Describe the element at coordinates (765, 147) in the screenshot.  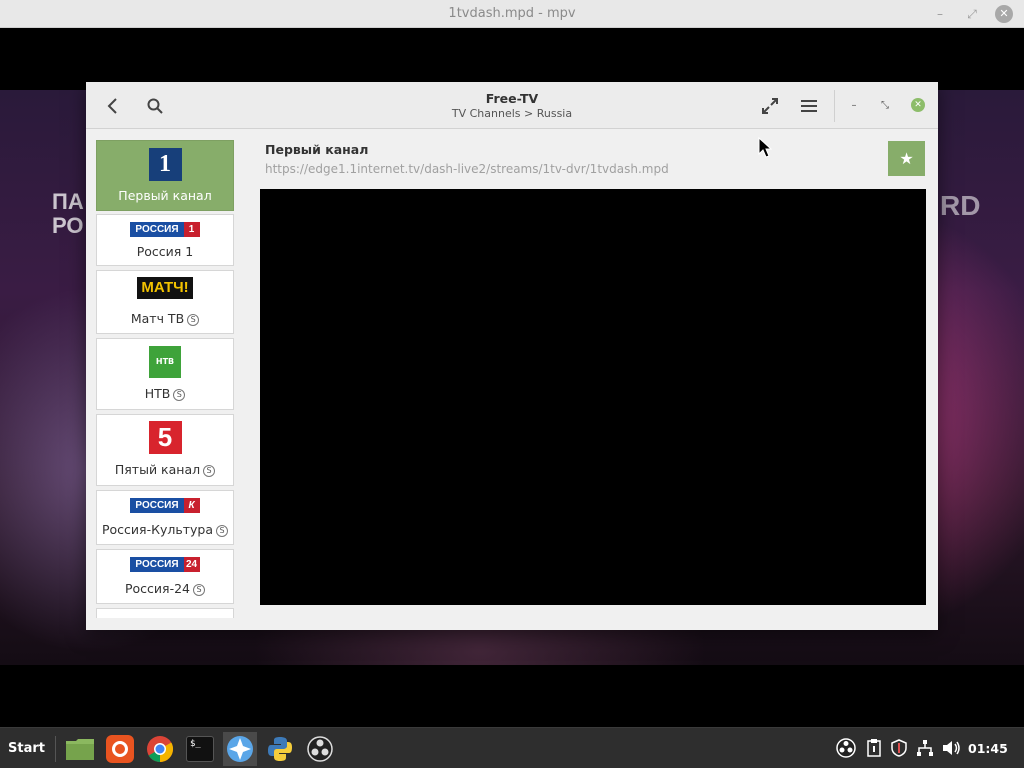
I see `mouse-cursor-icon` at that location.